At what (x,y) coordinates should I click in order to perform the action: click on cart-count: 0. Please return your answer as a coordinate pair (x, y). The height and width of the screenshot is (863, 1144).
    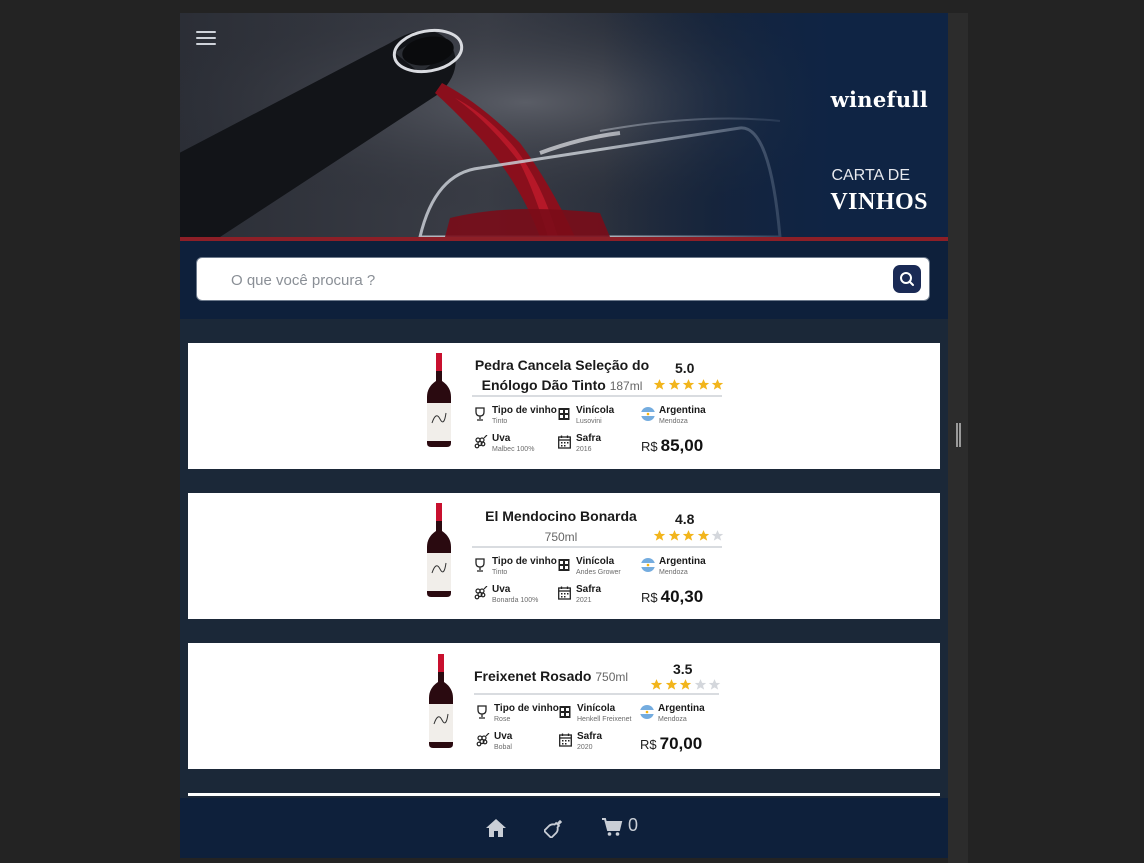
    Looking at the image, I should click on (633, 825).